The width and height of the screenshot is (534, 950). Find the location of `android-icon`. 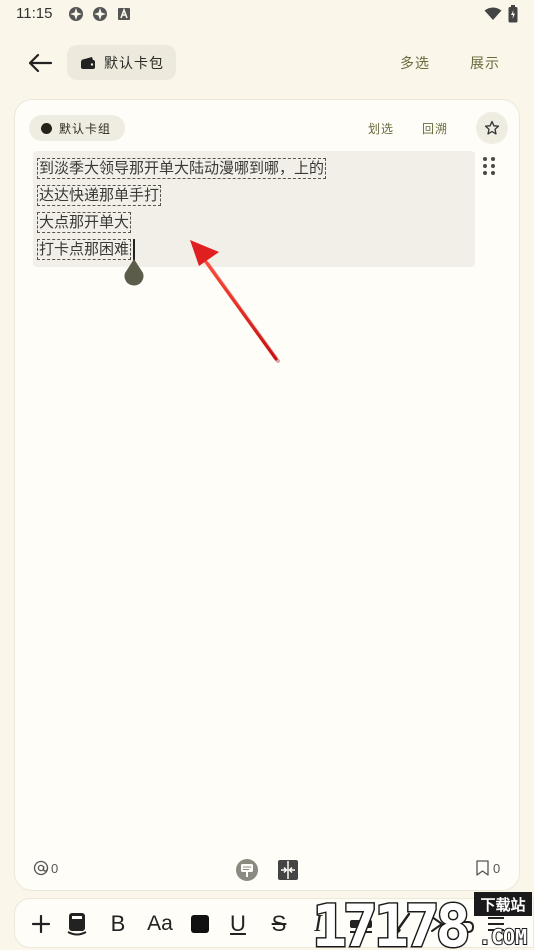

android-icon is located at coordinates (124, 13).